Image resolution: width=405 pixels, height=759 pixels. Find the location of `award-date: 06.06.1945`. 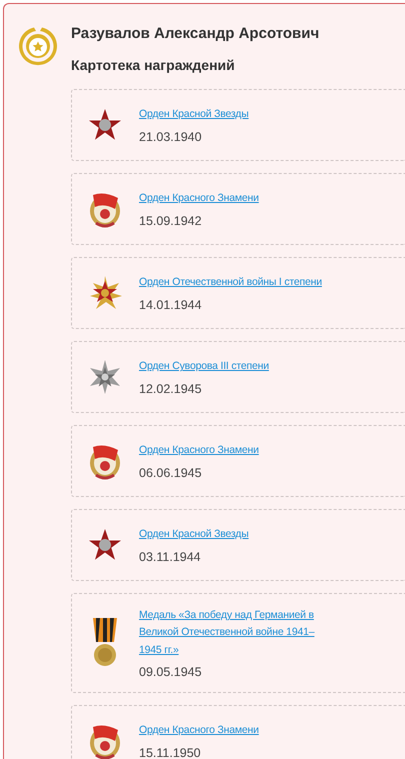

award-date: 06.06.1945 is located at coordinates (171, 473).